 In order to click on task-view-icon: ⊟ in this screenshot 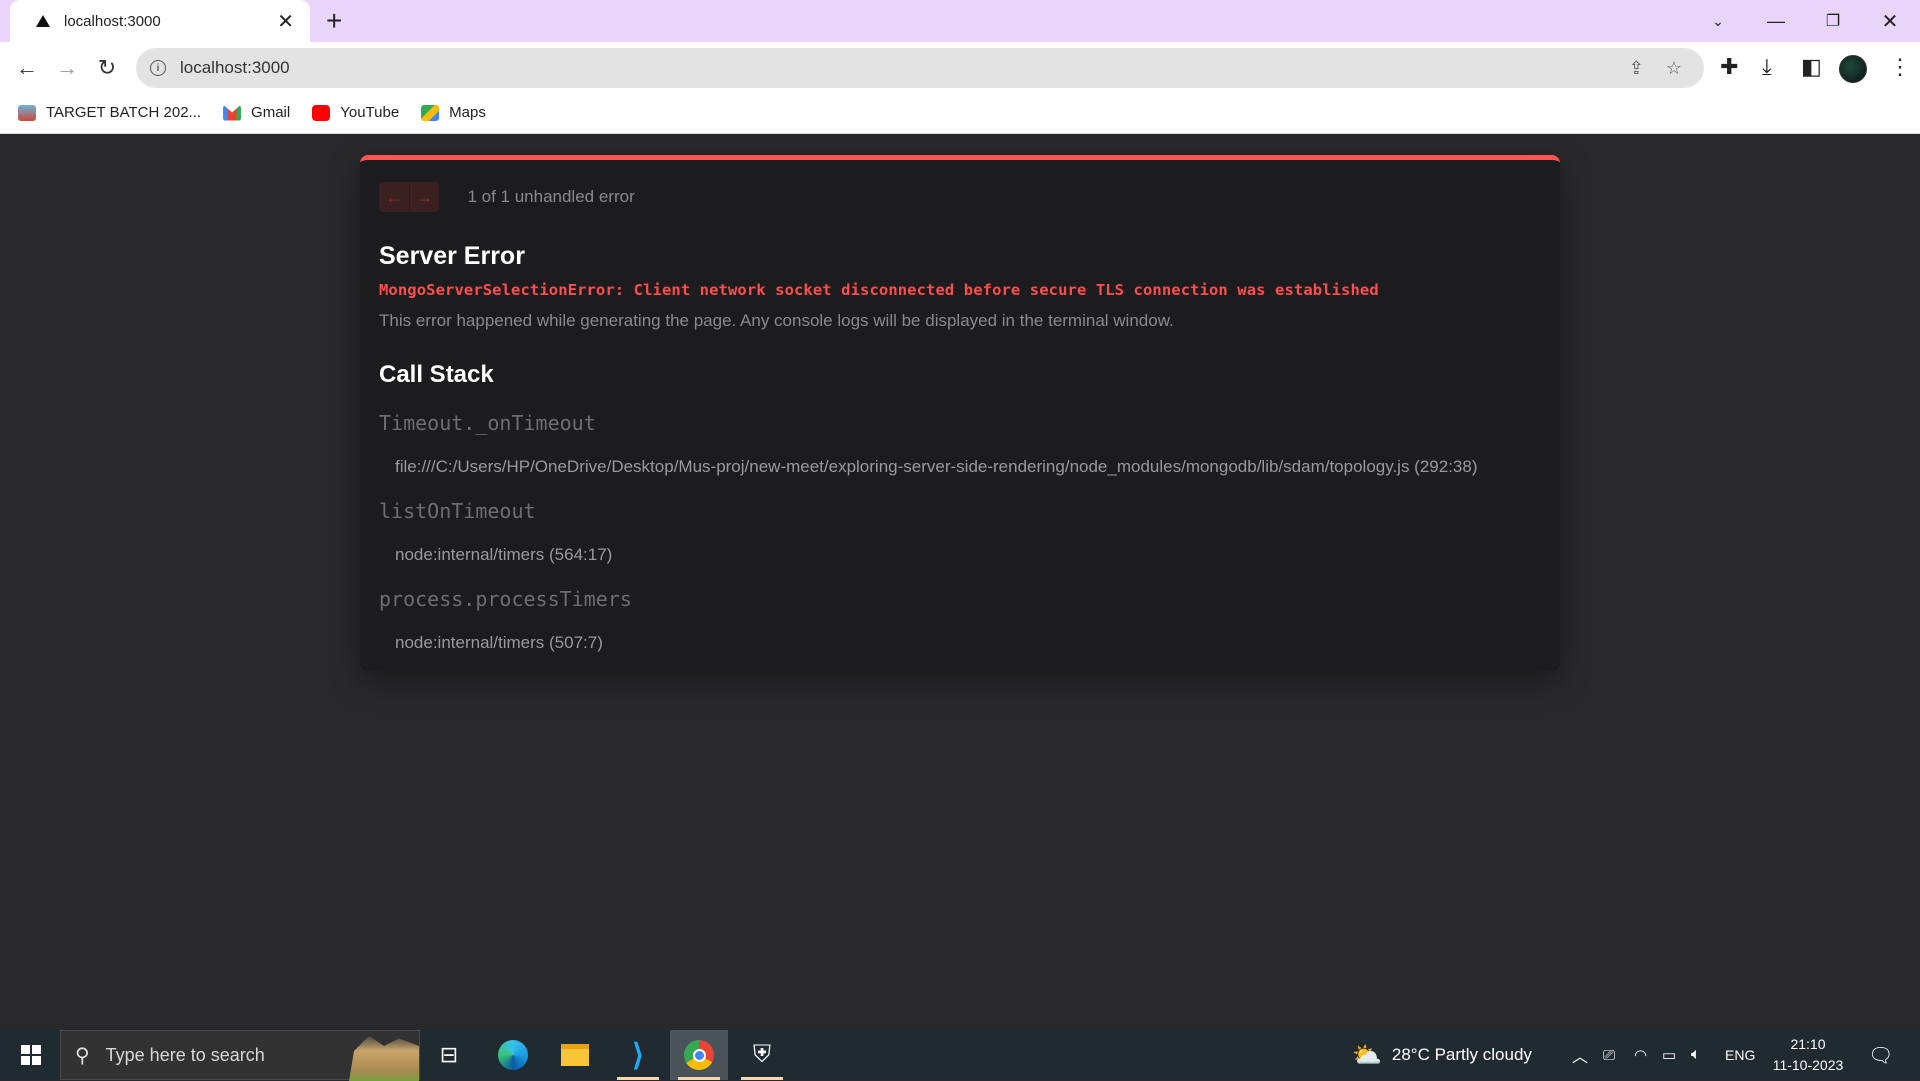, I will do `click(449, 1055)`.